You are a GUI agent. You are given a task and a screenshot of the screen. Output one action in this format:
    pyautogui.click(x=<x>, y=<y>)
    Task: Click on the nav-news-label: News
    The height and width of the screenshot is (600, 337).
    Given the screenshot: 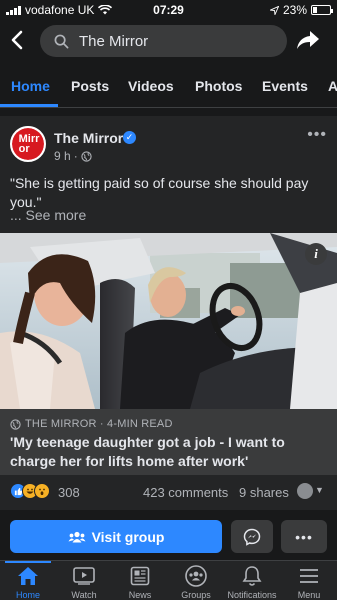 What is the action you would take?
    pyautogui.click(x=140, y=595)
    